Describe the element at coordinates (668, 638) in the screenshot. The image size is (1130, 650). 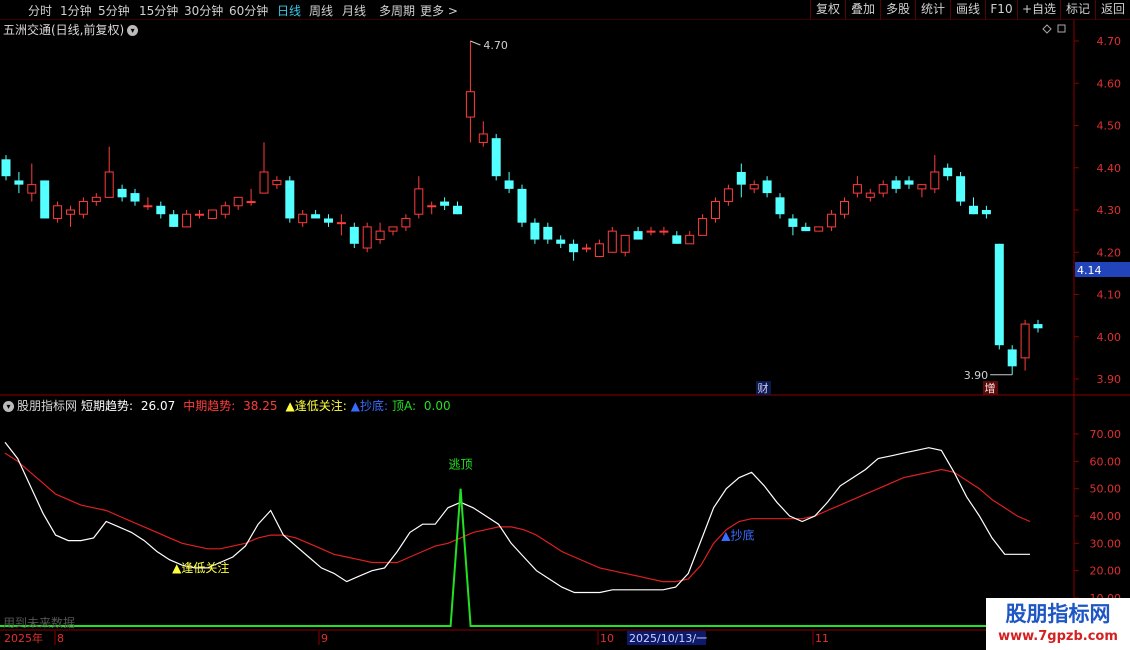
I see `cursor-date-label: 2025/10/13/一` at that location.